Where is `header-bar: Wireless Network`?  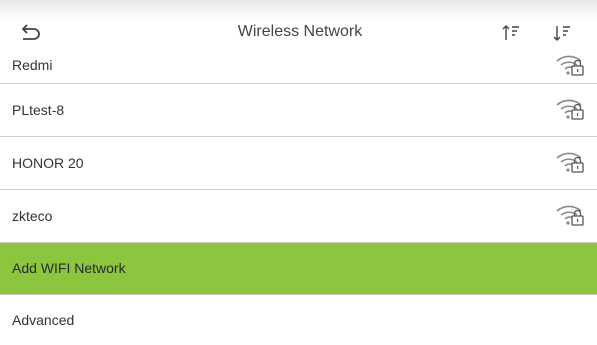 header-bar: Wireless Network is located at coordinates (298, 33).